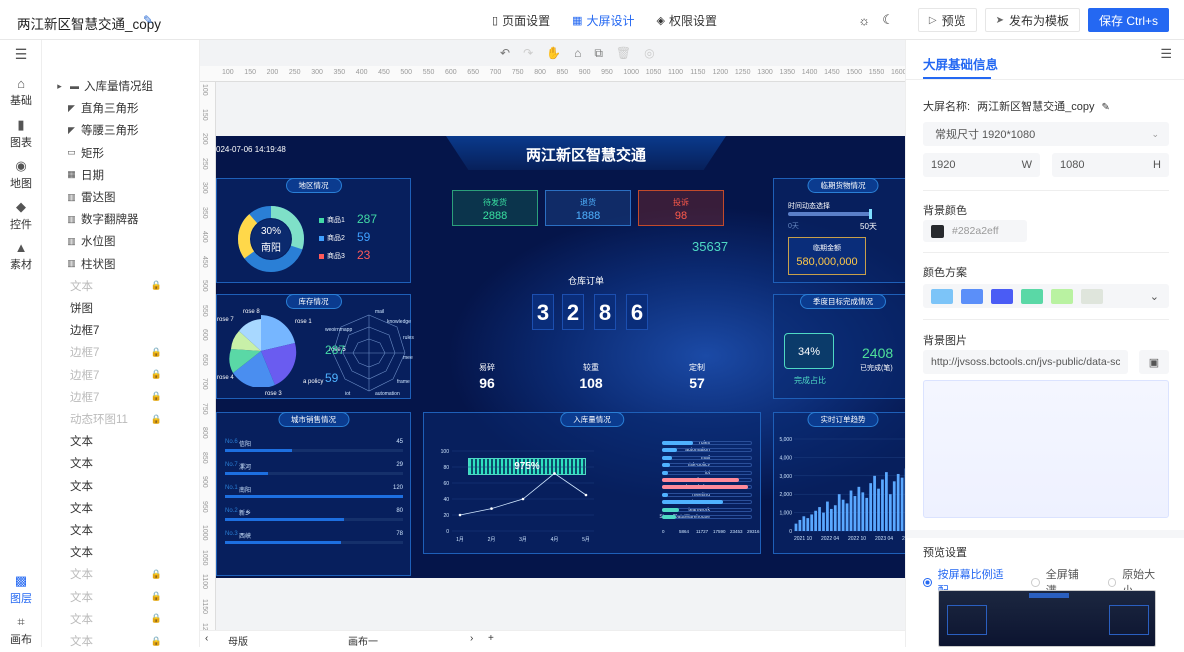 This screenshot has height=652, width=1184. I want to click on kpi-pending: 待发货2888, so click(495, 208).